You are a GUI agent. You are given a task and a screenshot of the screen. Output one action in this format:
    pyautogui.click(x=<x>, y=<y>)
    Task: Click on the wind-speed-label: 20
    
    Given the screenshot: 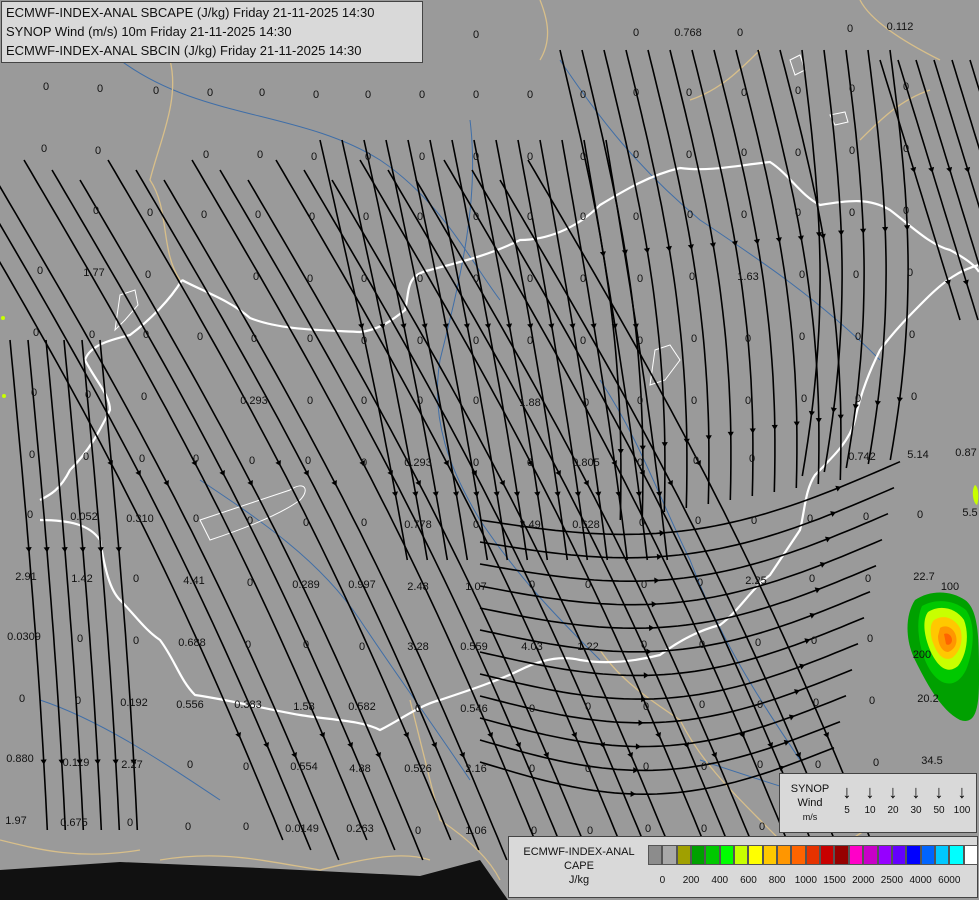 What is the action you would take?
    pyautogui.click(x=893, y=810)
    